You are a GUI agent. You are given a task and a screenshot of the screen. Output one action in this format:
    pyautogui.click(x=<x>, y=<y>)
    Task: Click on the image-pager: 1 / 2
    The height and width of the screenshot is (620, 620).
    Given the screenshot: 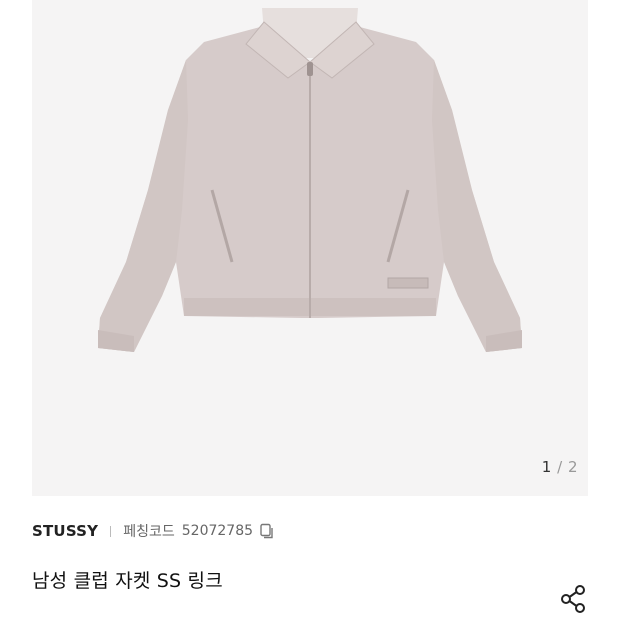 What is the action you would take?
    pyautogui.click(x=560, y=467)
    